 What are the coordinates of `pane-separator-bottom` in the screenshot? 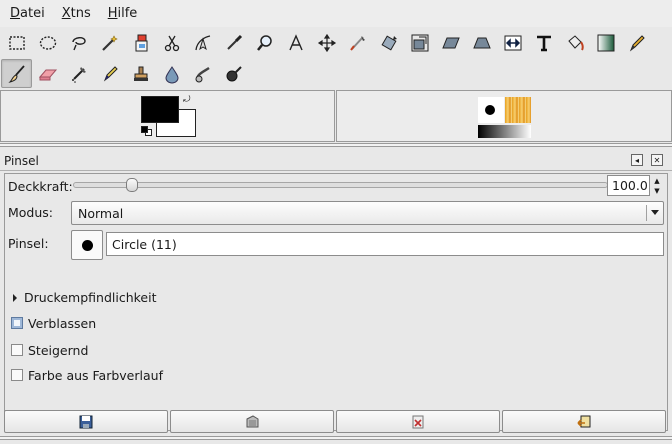 It's located at (336, 438).